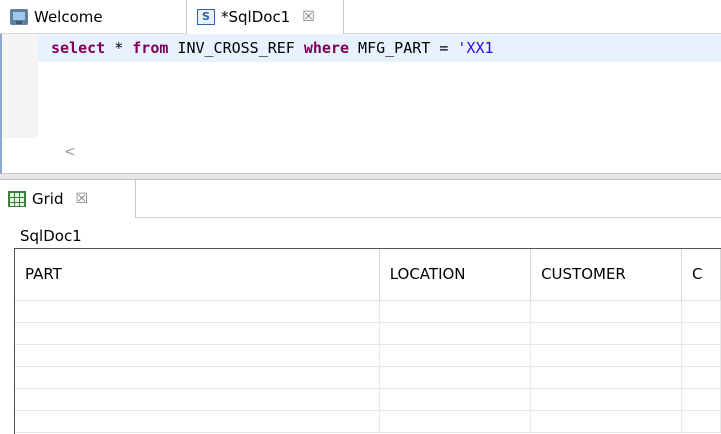 The image size is (721, 434). Describe the element at coordinates (119, 48) in the screenshot. I see `sql-star: *` at that location.